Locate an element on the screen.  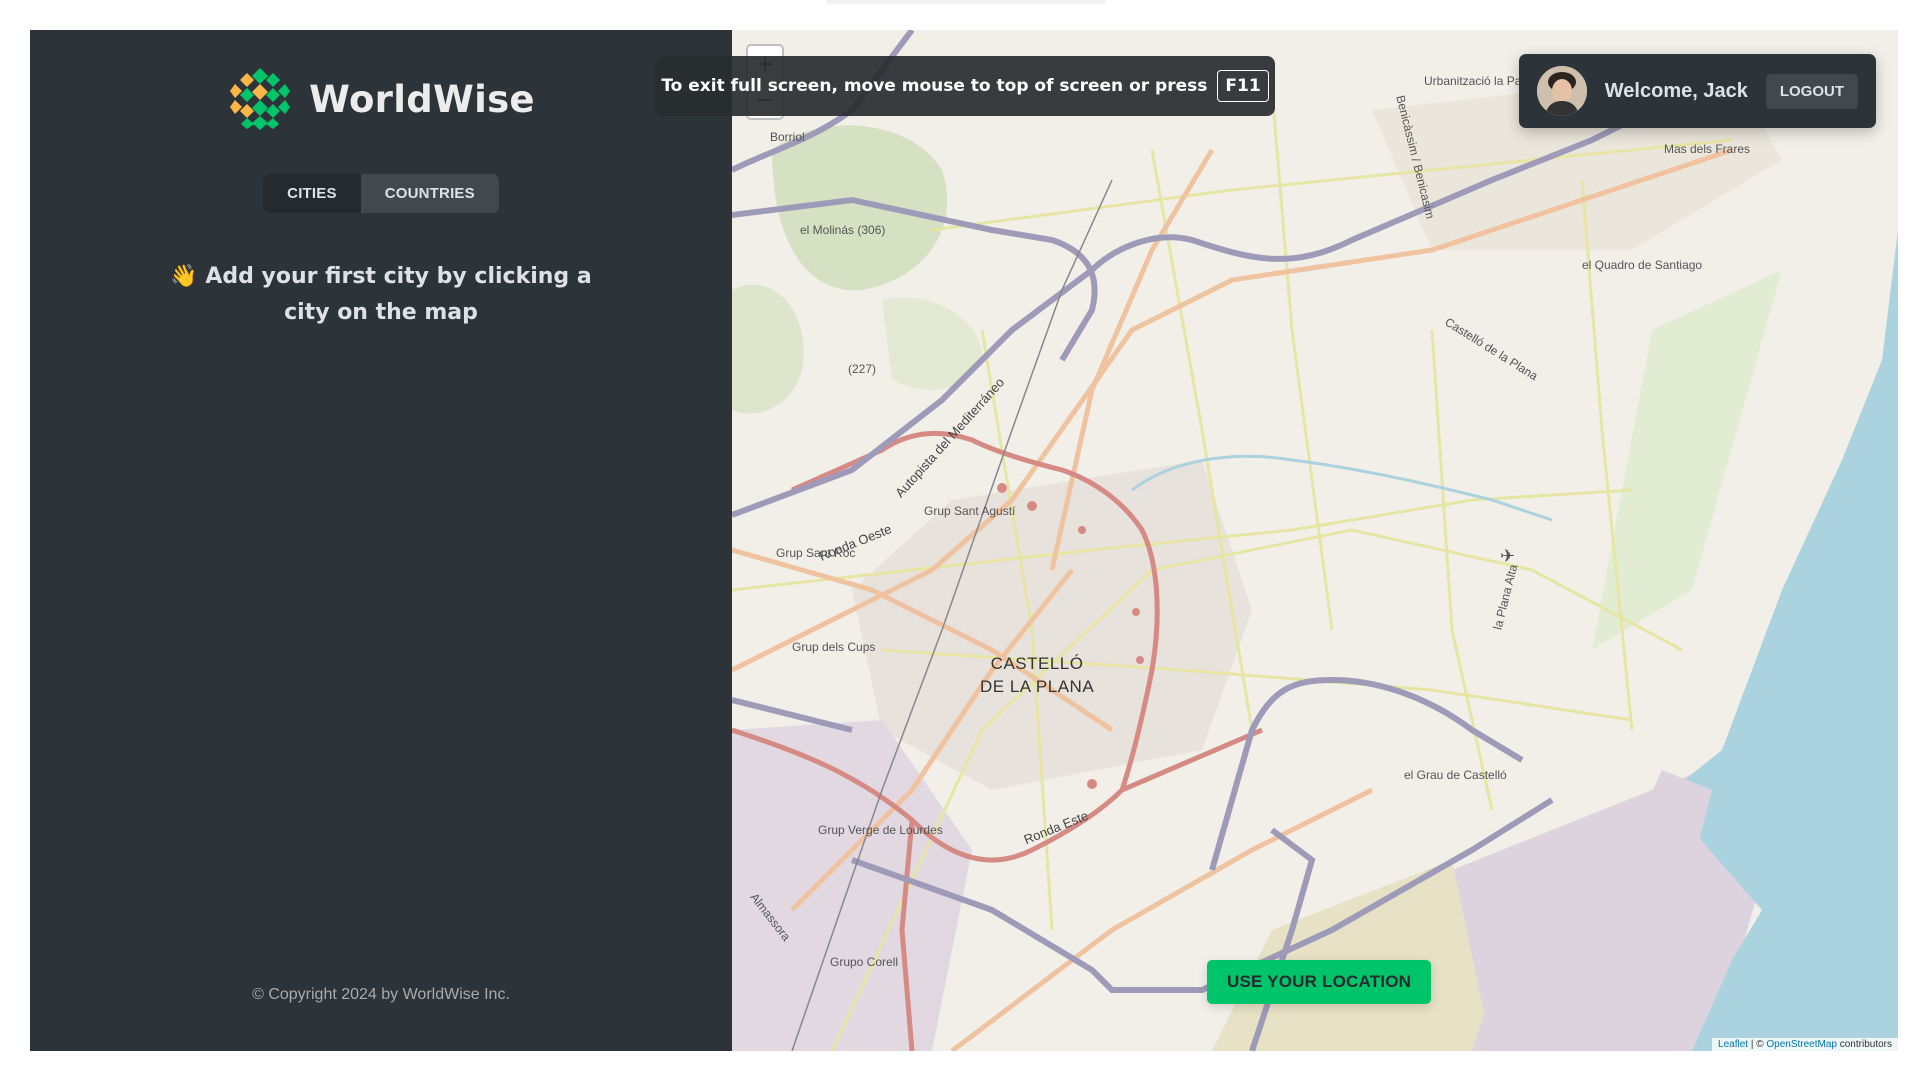
map-label-grup-sant-roc: Grup Sant Roc is located at coordinates (816, 553).